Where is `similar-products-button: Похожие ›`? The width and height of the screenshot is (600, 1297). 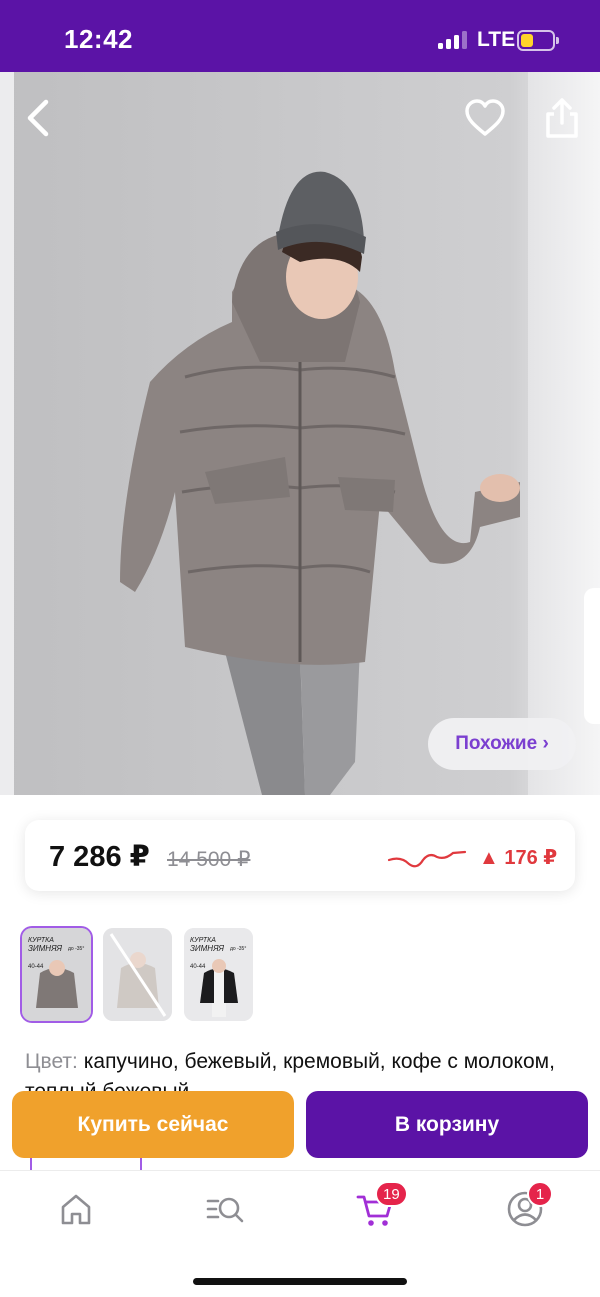
similar-products-button: Похожие › is located at coordinates (502, 744).